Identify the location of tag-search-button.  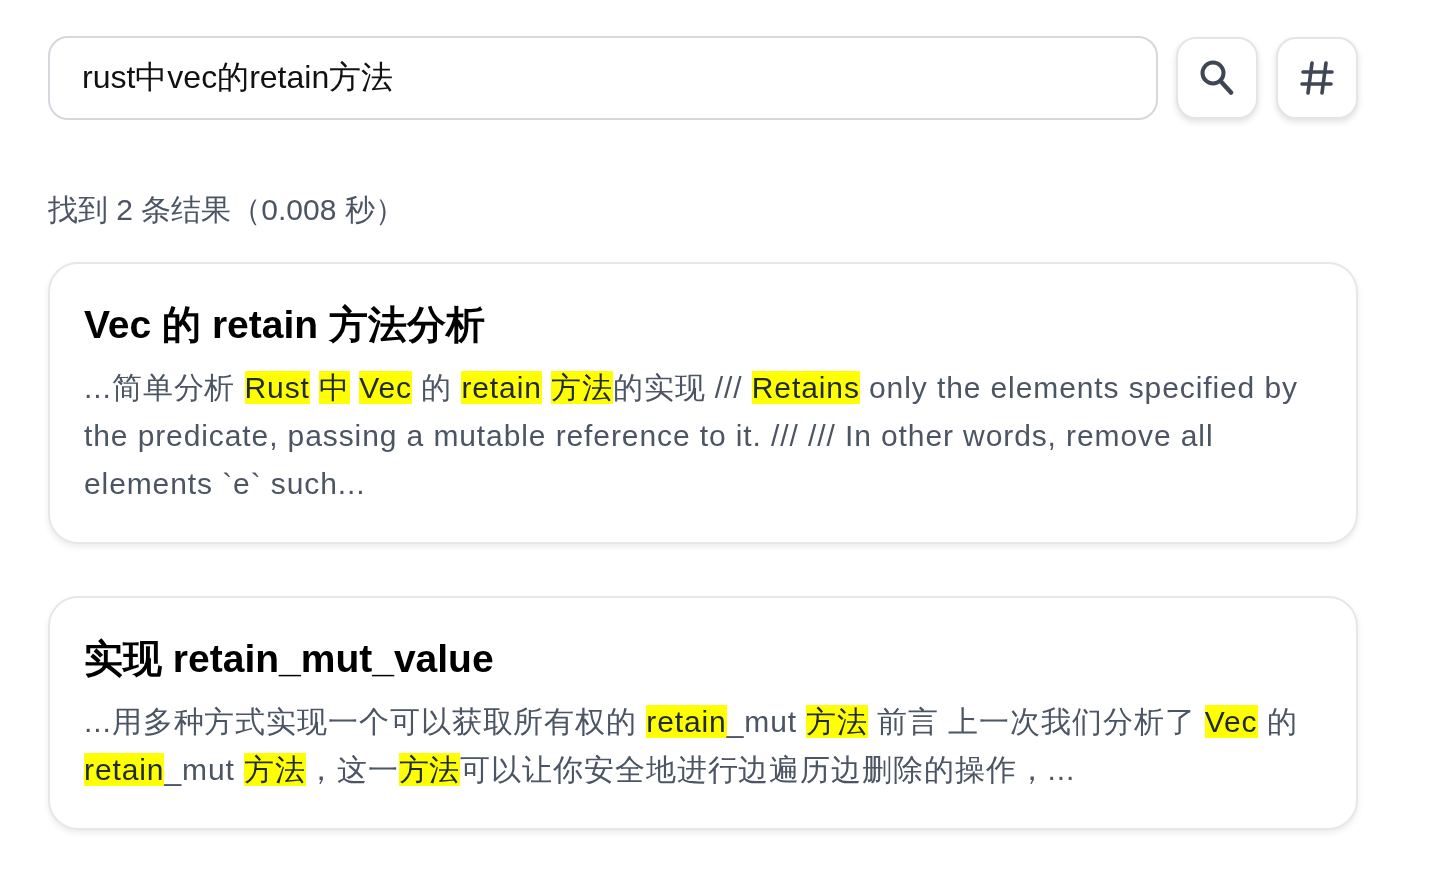
(1317, 78).